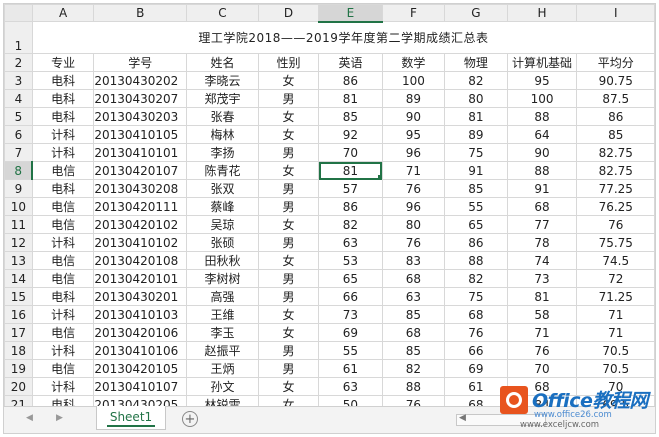  What do you see at coordinates (222, 152) in the screenshot?
I see `cell-name: 李扬` at bounding box center [222, 152].